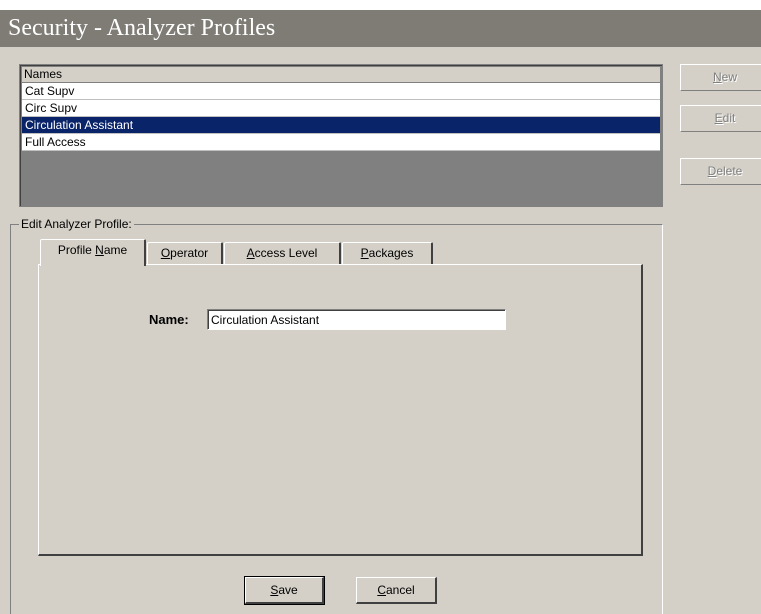 The image size is (761, 614). Describe the element at coordinates (185, 253) in the screenshot. I see `tab-operator: Operator` at that location.